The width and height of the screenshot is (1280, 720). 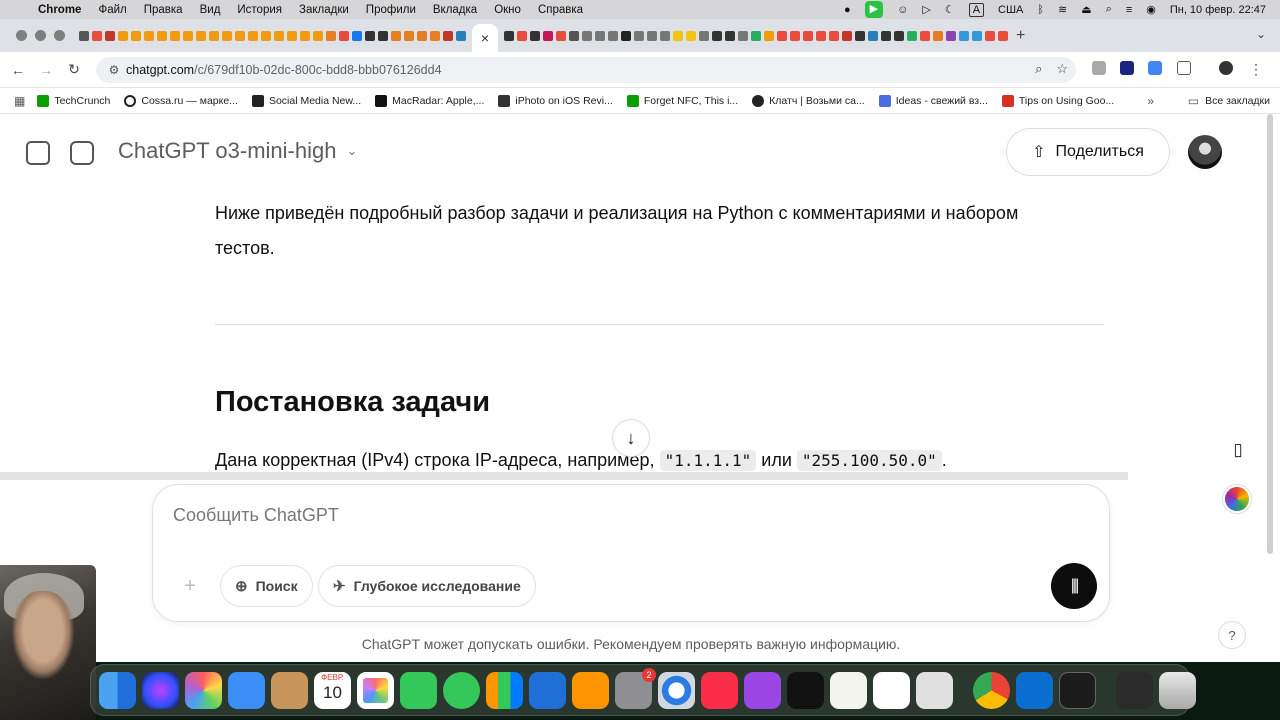 I want to click on numbers-icon, so click(x=504, y=690).